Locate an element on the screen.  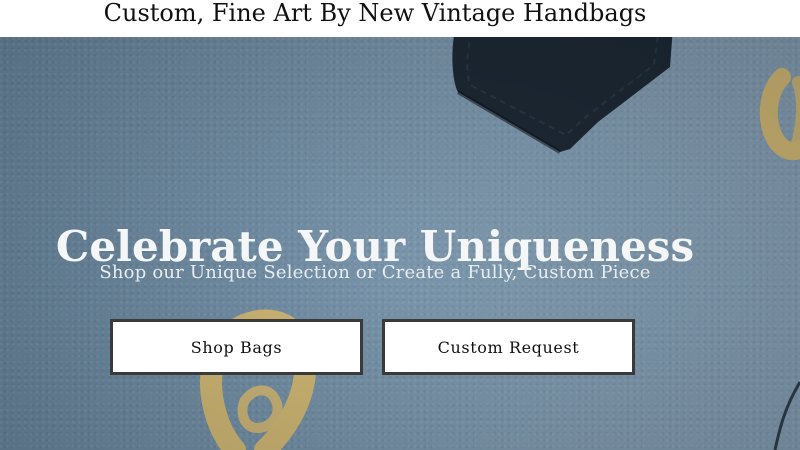
custom-request-button: Custom Request is located at coordinates (508, 347).